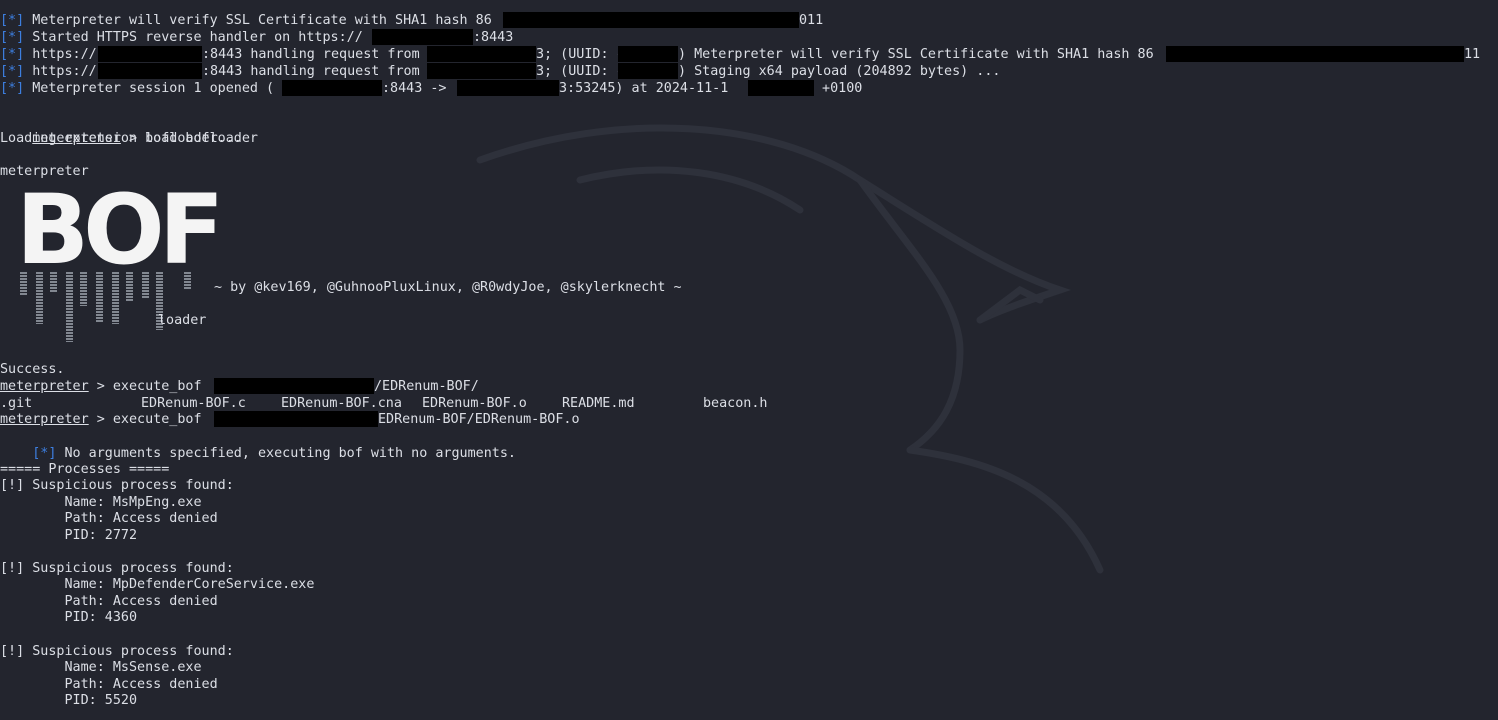 The width and height of the screenshot is (1498, 720). Describe the element at coordinates (120, 230) in the screenshot. I see `bof-logo-text: BOF` at that location.